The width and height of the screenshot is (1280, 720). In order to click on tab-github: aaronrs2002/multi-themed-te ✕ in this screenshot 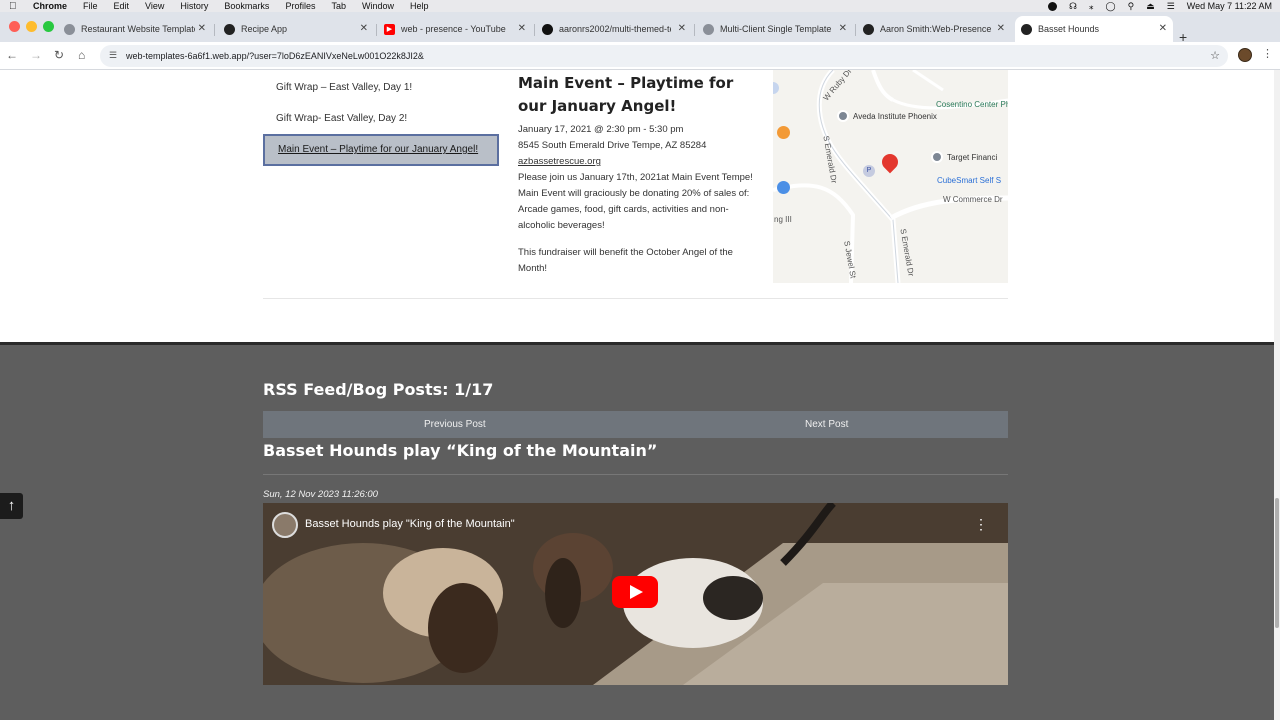, I will do `click(614, 29)`.